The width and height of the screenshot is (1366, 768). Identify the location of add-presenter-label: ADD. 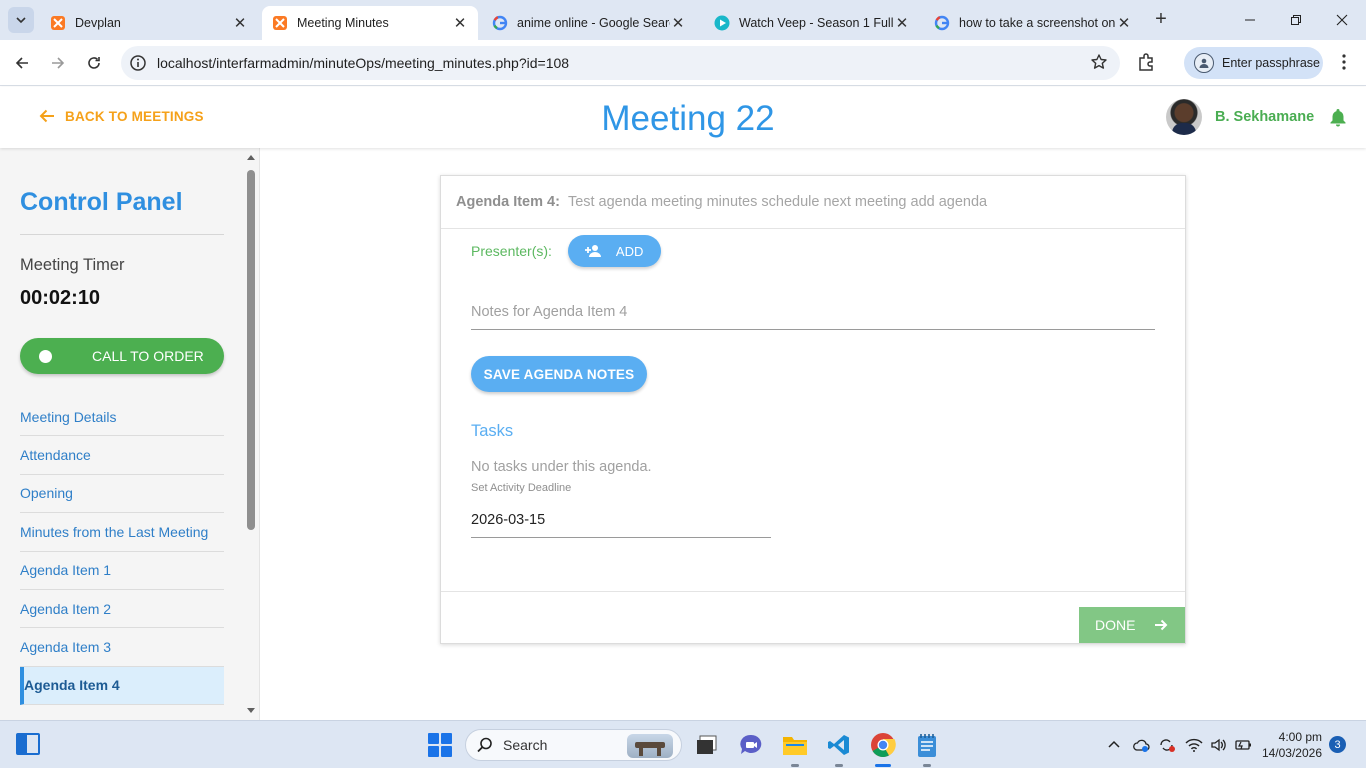
(629, 251).